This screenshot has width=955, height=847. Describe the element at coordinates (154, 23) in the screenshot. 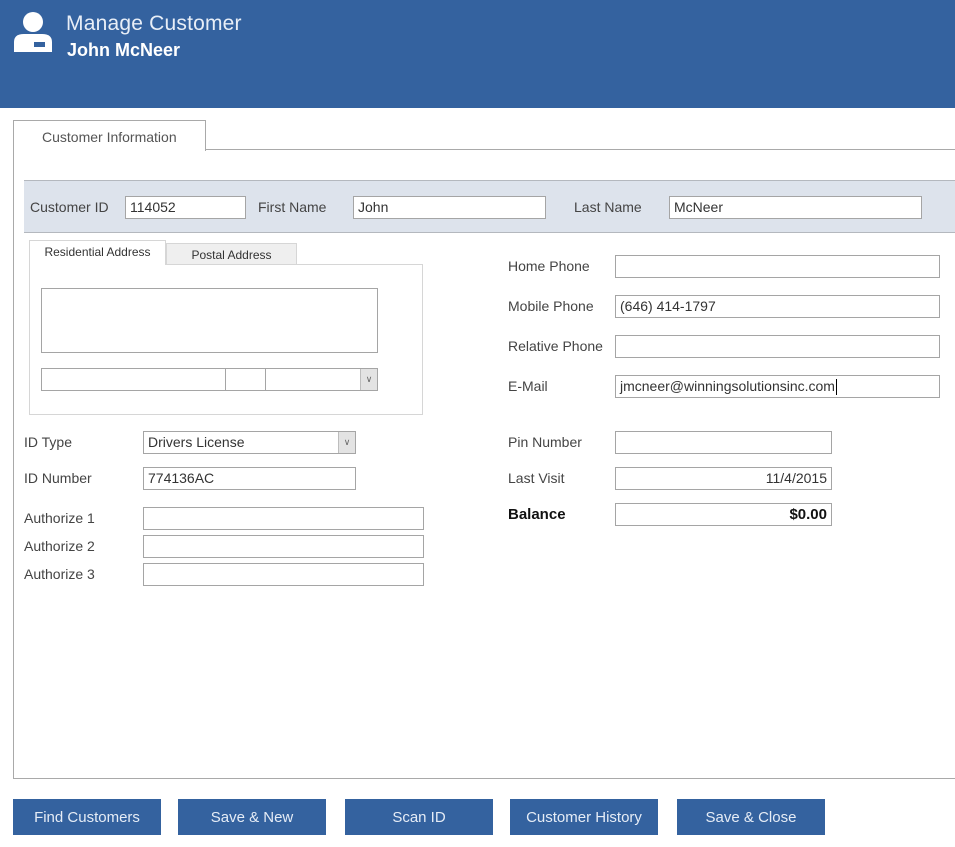

I see `page-title: Manage Customer` at that location.